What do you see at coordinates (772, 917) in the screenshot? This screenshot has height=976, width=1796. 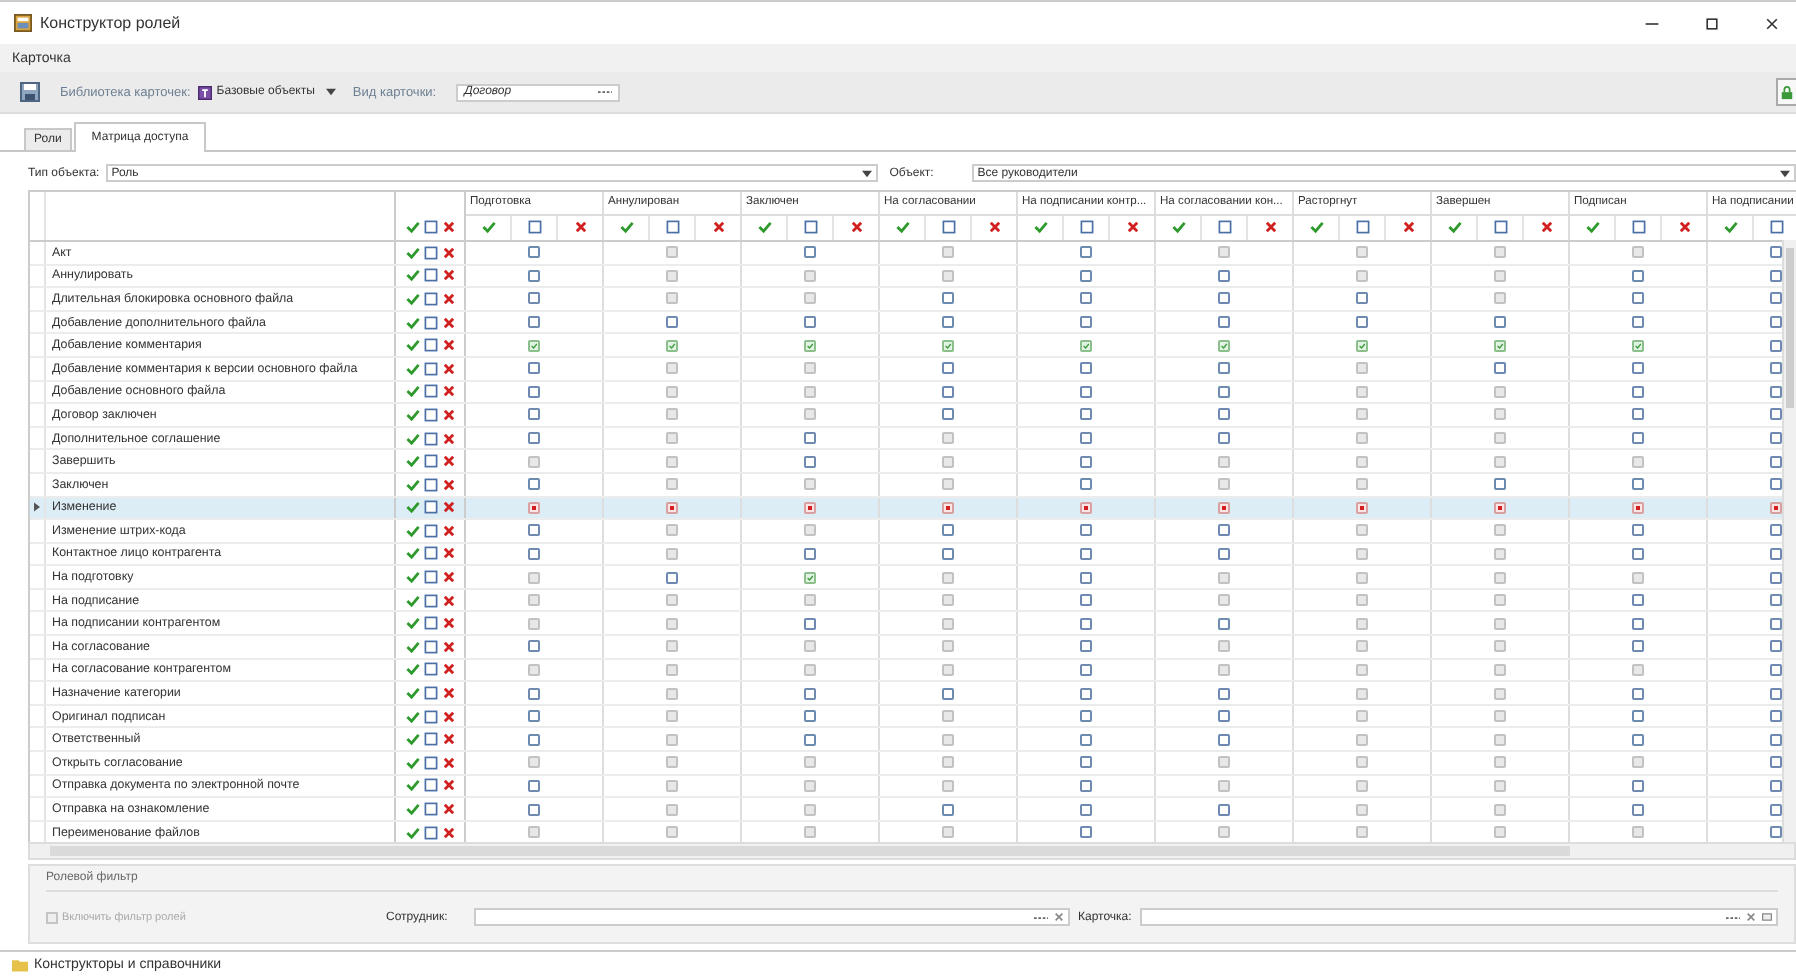 I see `employee-field` at bounding box center [772, 917].